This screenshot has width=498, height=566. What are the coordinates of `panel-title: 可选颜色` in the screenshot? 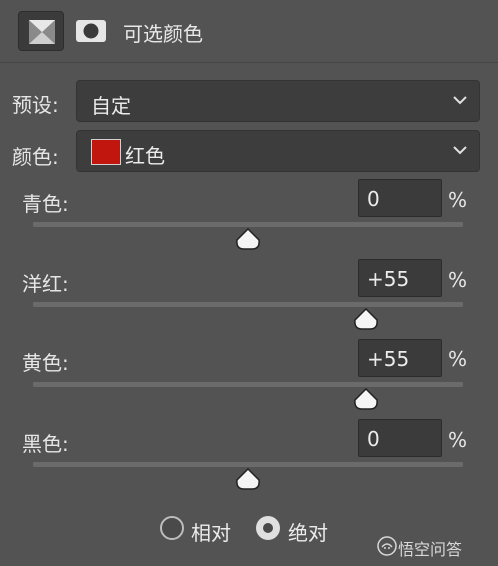 It's located at (163, 34).